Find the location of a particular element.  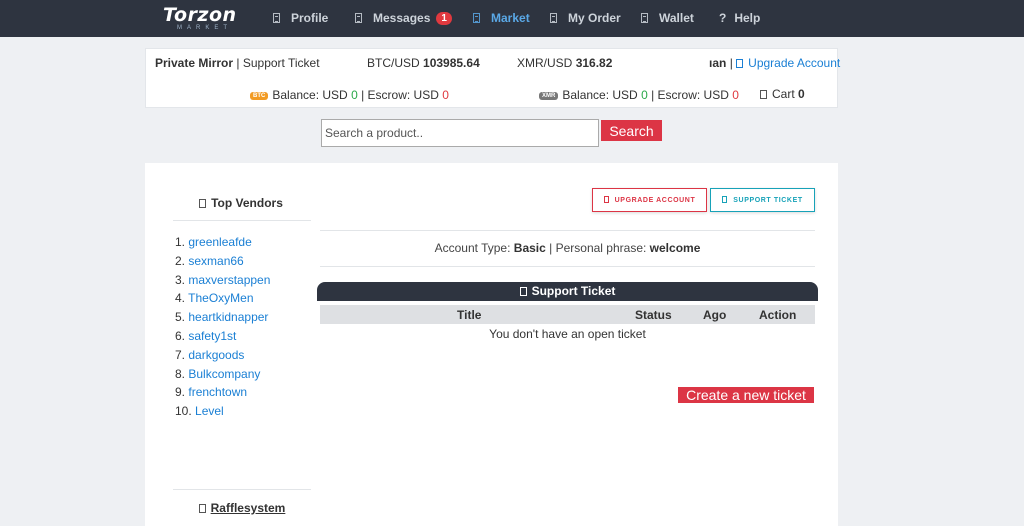

list-item: 8. Bulkcompany is located at coordinates (222, 376).